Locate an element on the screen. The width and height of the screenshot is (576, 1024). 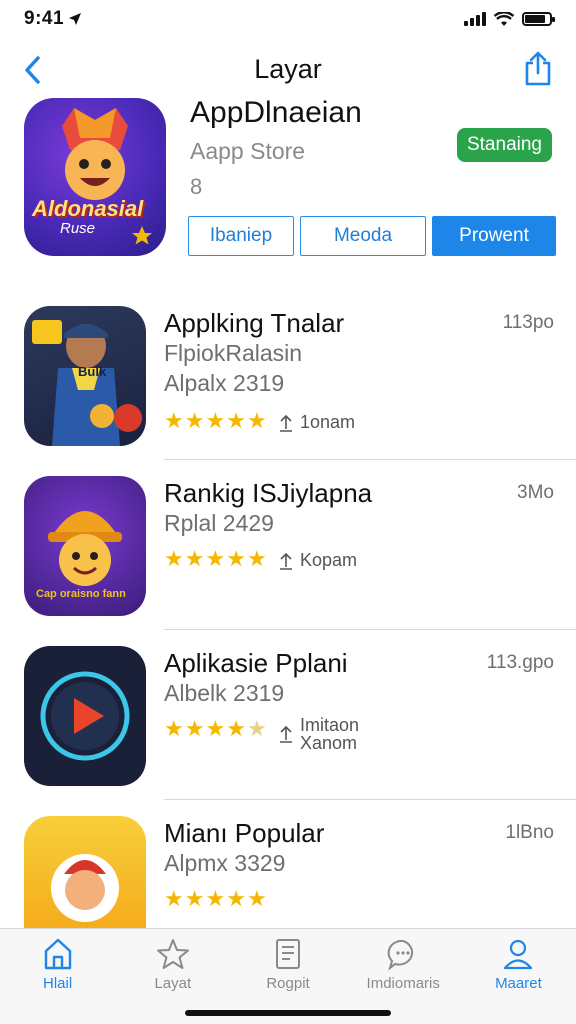
segment-meoda: Meoda is located at coordinates (363, 236).